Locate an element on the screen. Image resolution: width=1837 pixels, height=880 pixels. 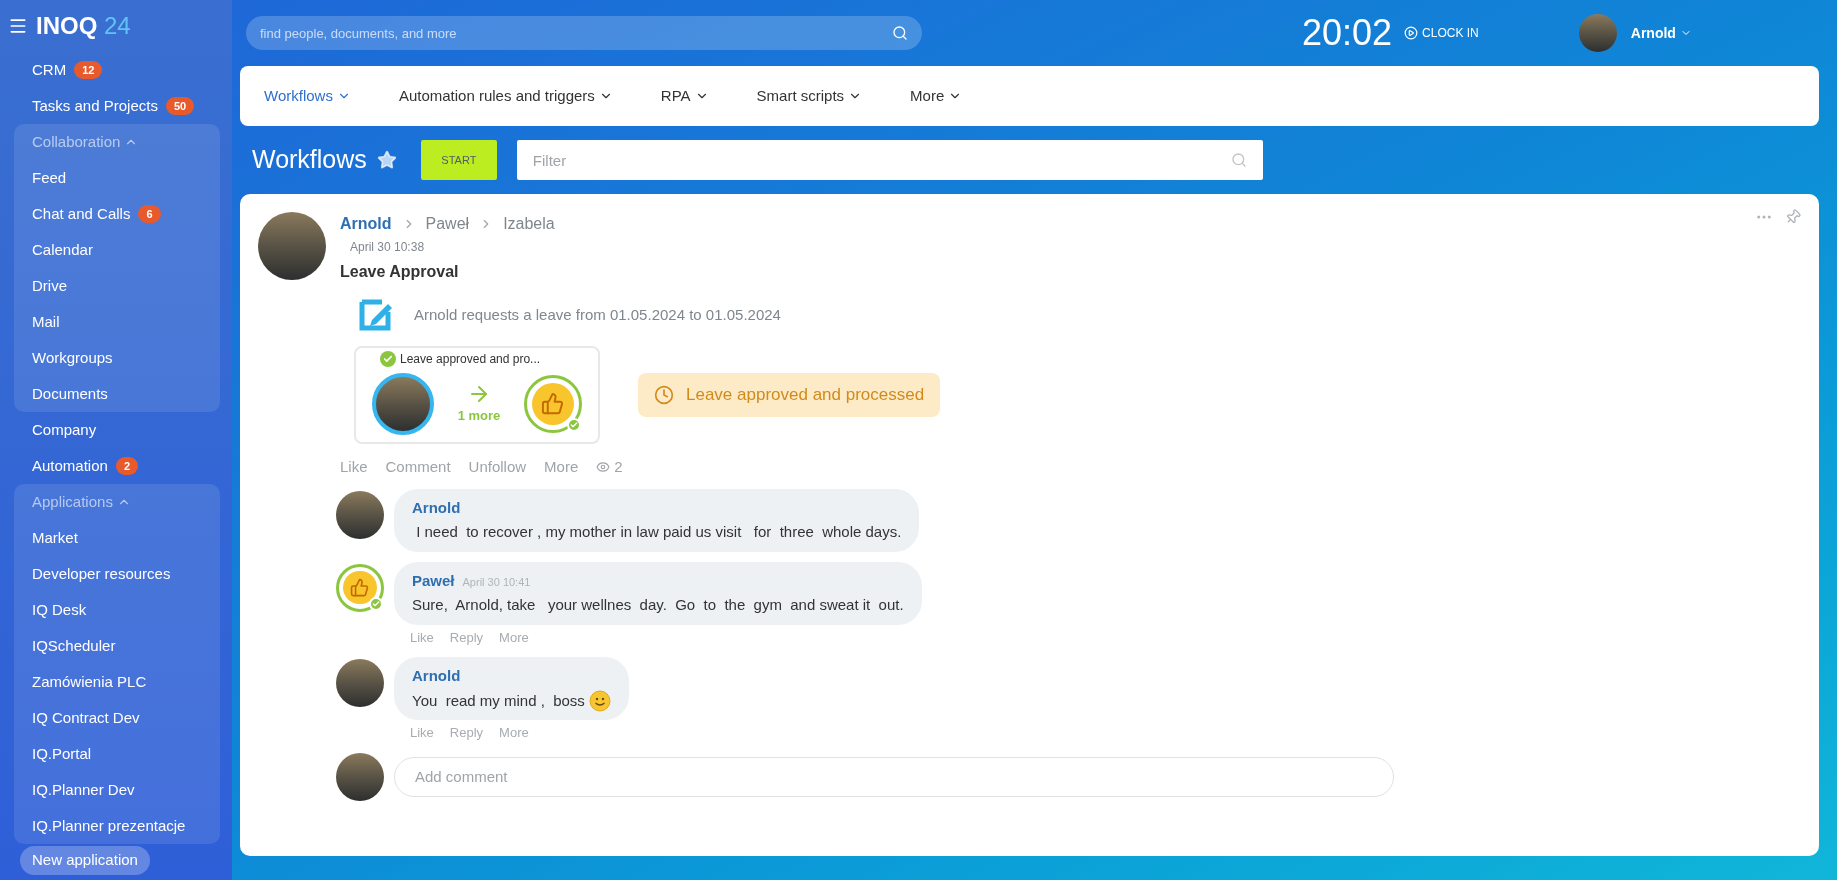
sidebar-item: CRM 12 is located at coordinates (110, 70).